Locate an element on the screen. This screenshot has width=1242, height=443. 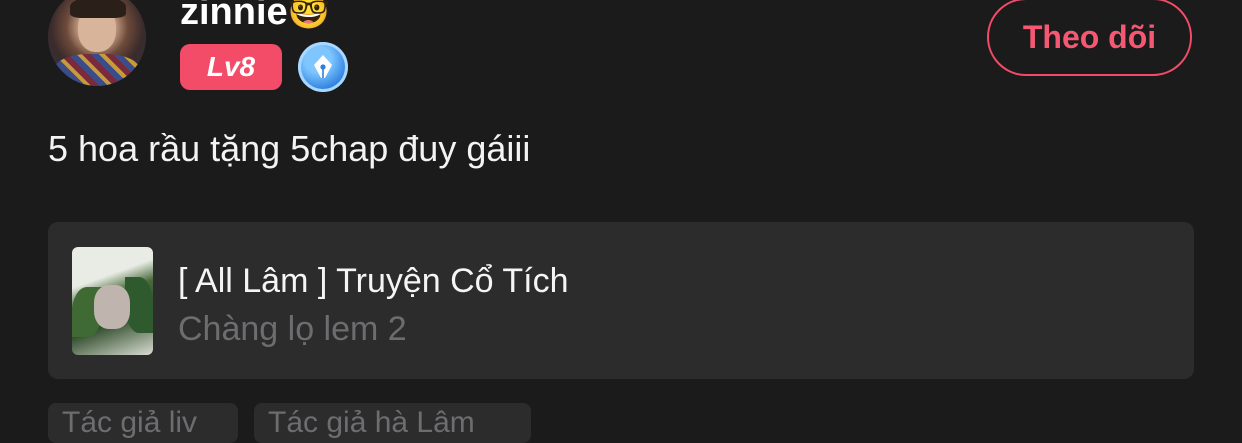
pen-nib-glyph is located at coordinates (323, 66).